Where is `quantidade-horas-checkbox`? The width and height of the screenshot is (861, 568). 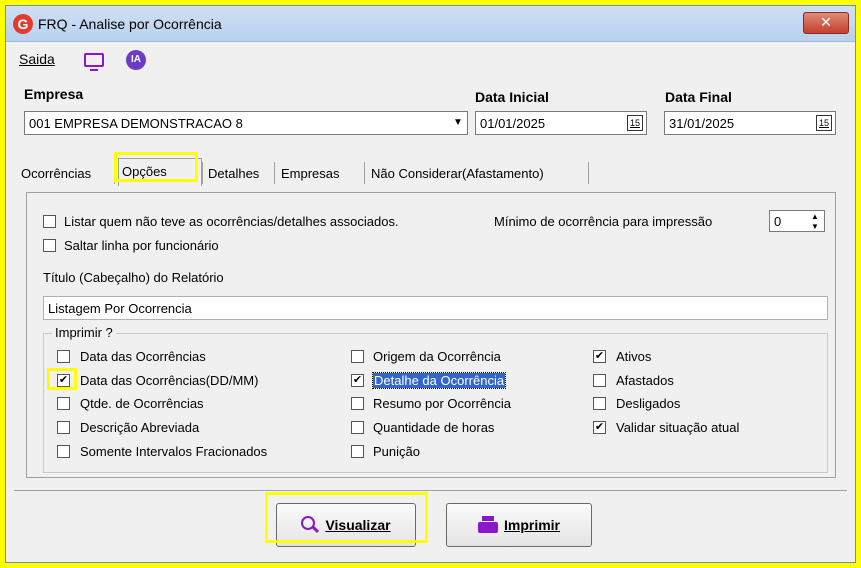 quantidade-horas-checkbox is located at coordinates (357, 427).